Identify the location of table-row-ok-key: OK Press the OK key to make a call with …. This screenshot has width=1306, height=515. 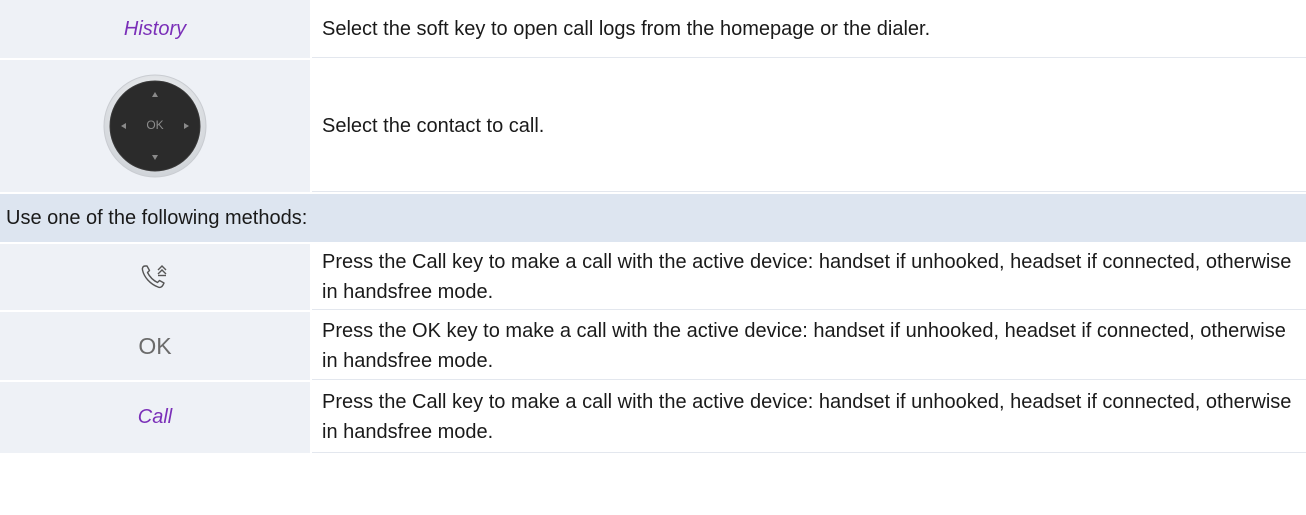
(653, 347).